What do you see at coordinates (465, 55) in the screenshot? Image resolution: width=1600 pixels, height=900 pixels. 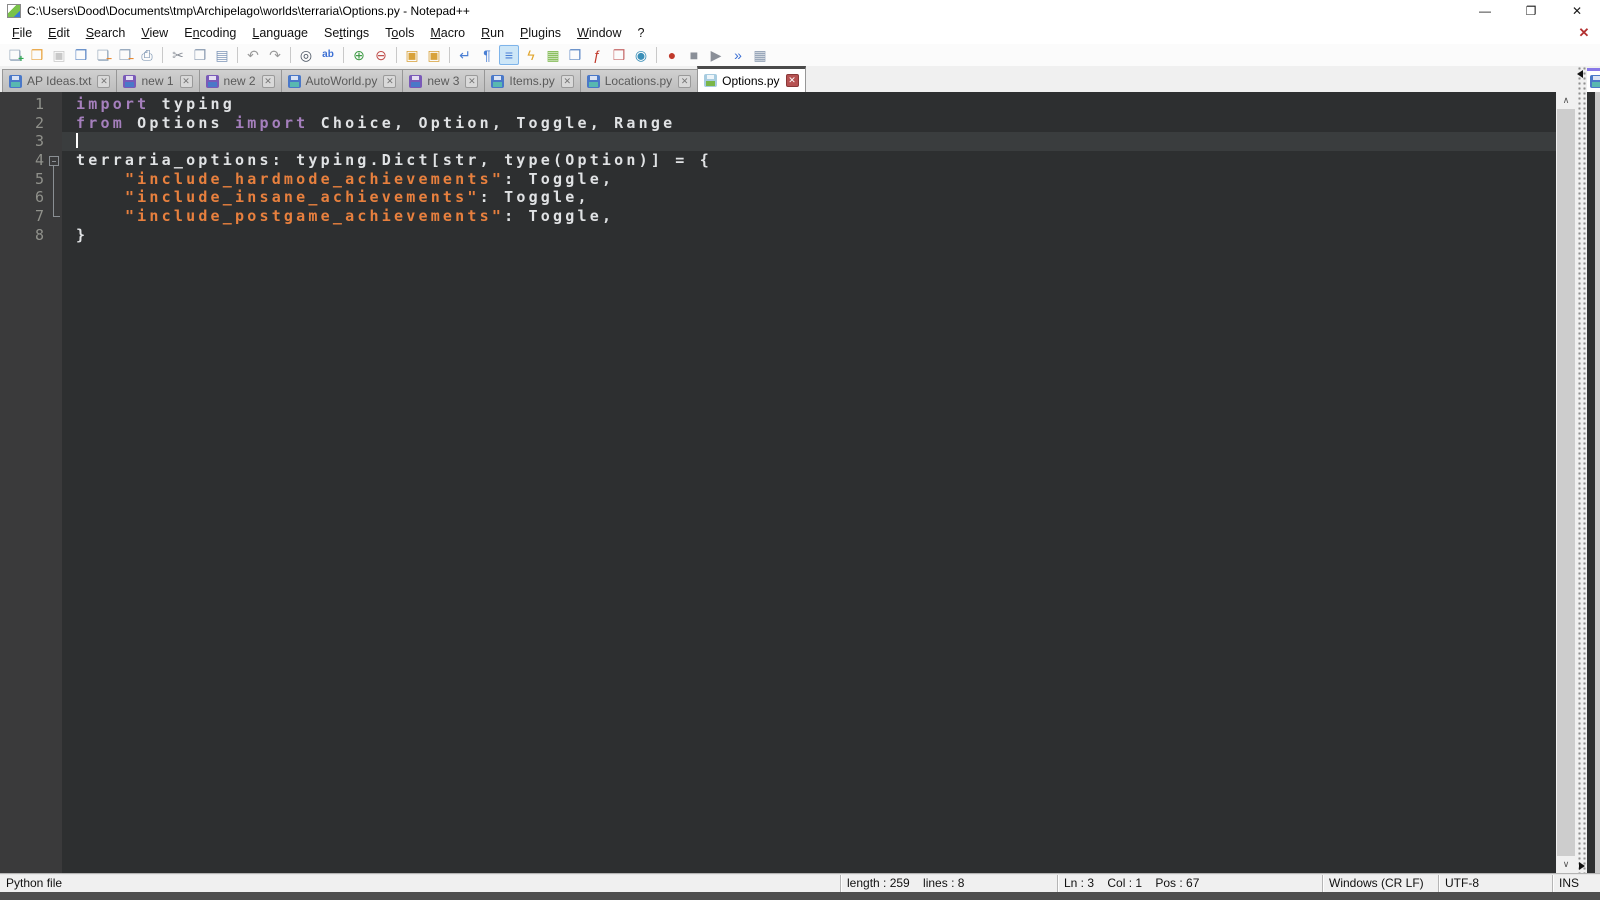 I see `word-wrap-button: ↵` at bounding box center [465, 55].